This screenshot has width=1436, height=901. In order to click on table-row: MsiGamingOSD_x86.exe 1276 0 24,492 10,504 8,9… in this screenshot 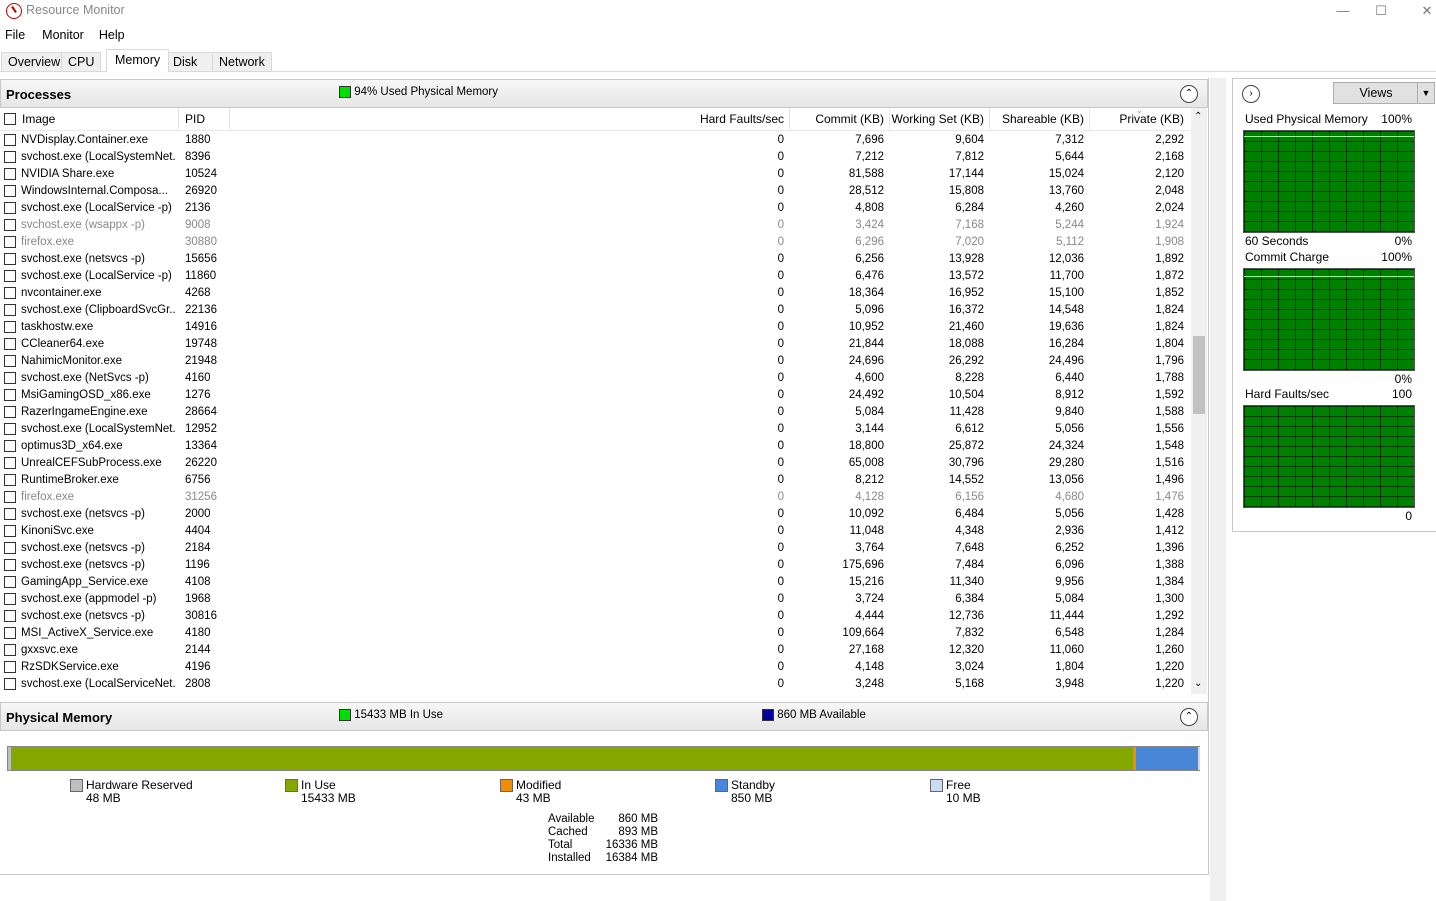, I will do `click(595, 395)`.